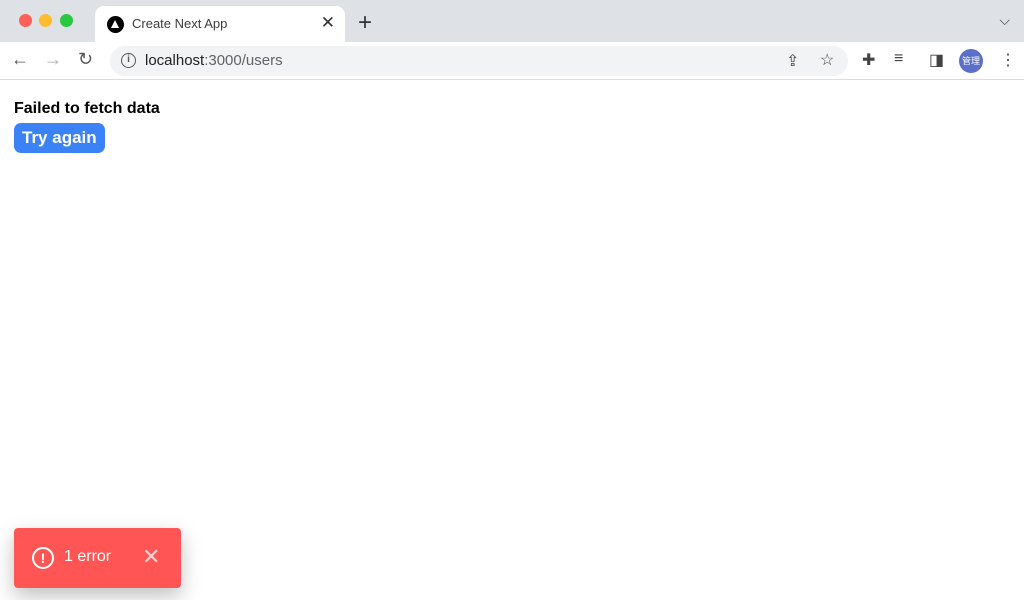 Image resolution: width=1024 pixels, height=600 pixels. I want to click on page-content: Failed to fetch data Try again, so click(87, 126).